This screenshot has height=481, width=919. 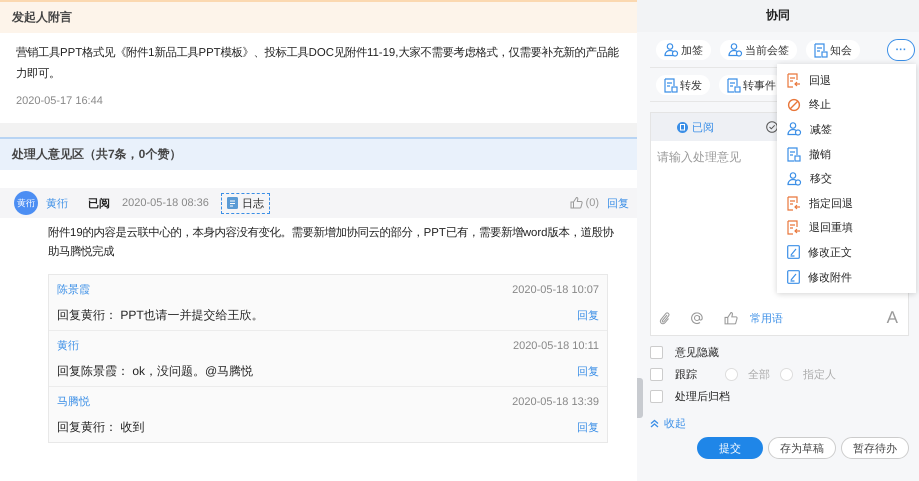 I want to click on section-title: 处理人意见区（共7条，0个赞）, so click(x=97, y=154).